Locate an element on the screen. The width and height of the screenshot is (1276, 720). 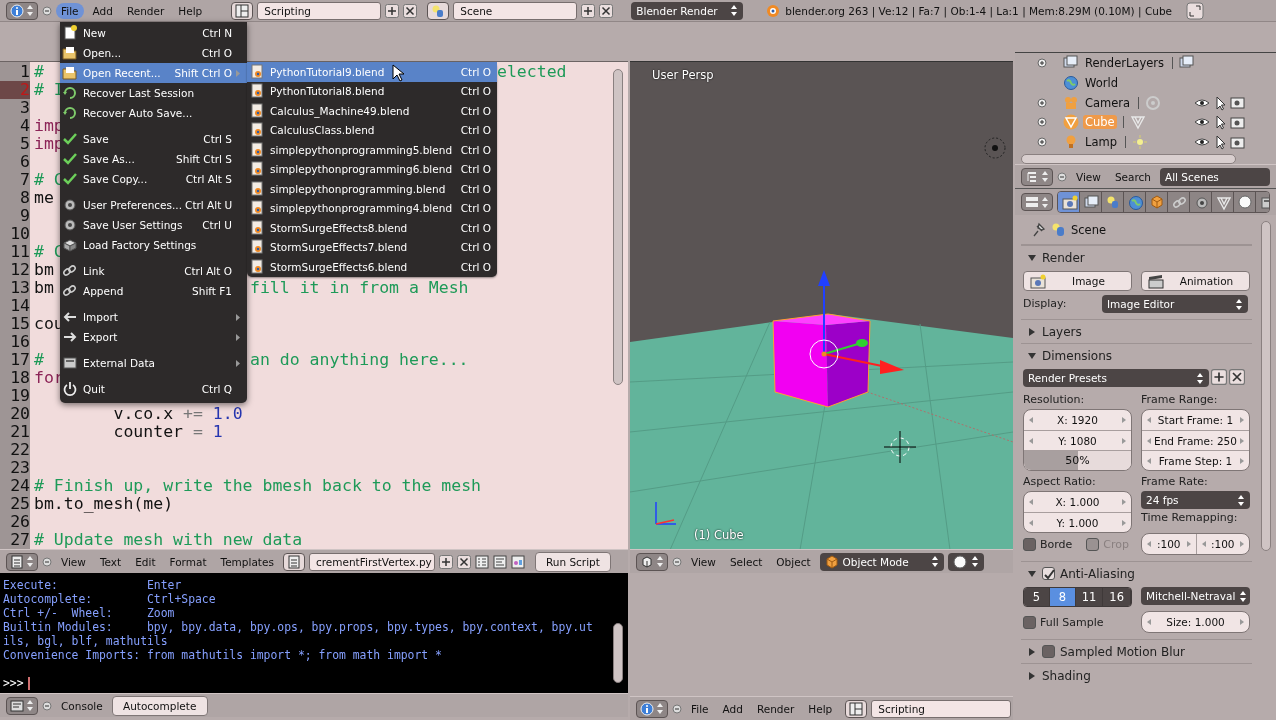
number-field: X: 1.000 is located at coordinates (1077, 502).